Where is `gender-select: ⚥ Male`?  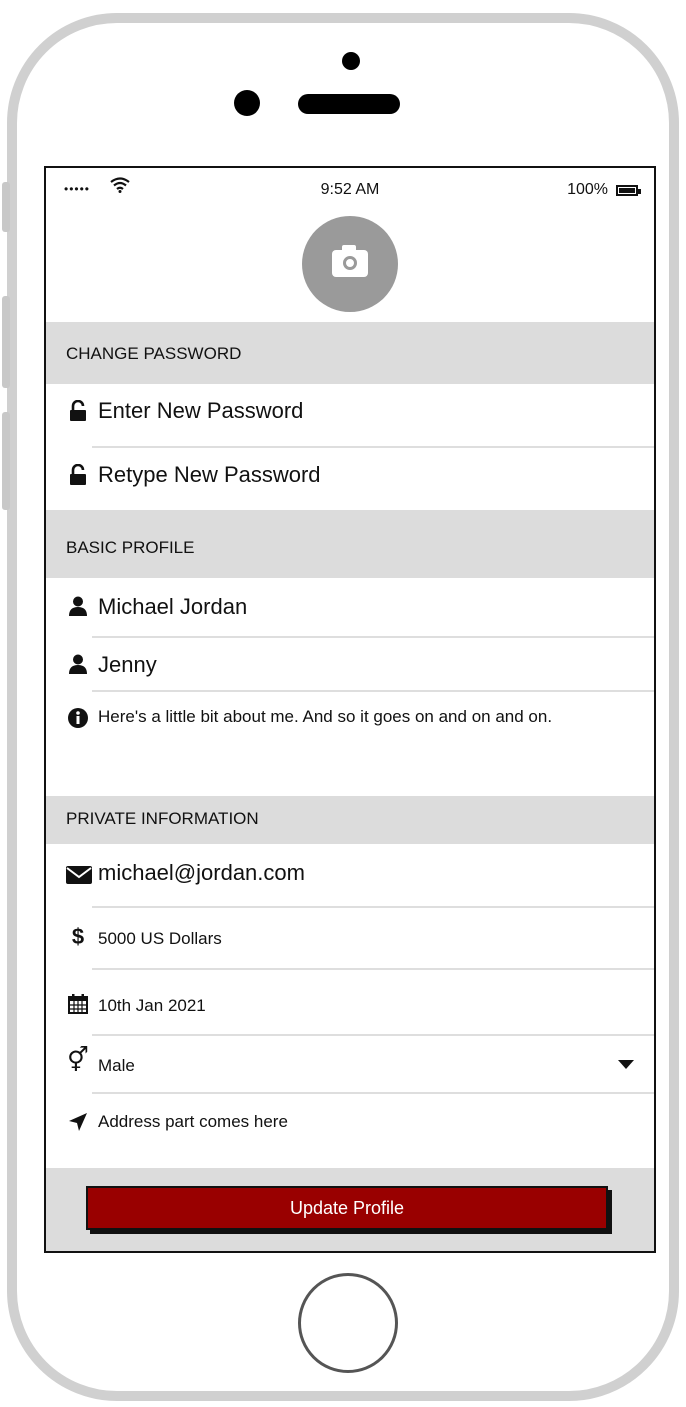 gender-select: ⚥ Male is located at coordinates (350, 1064).